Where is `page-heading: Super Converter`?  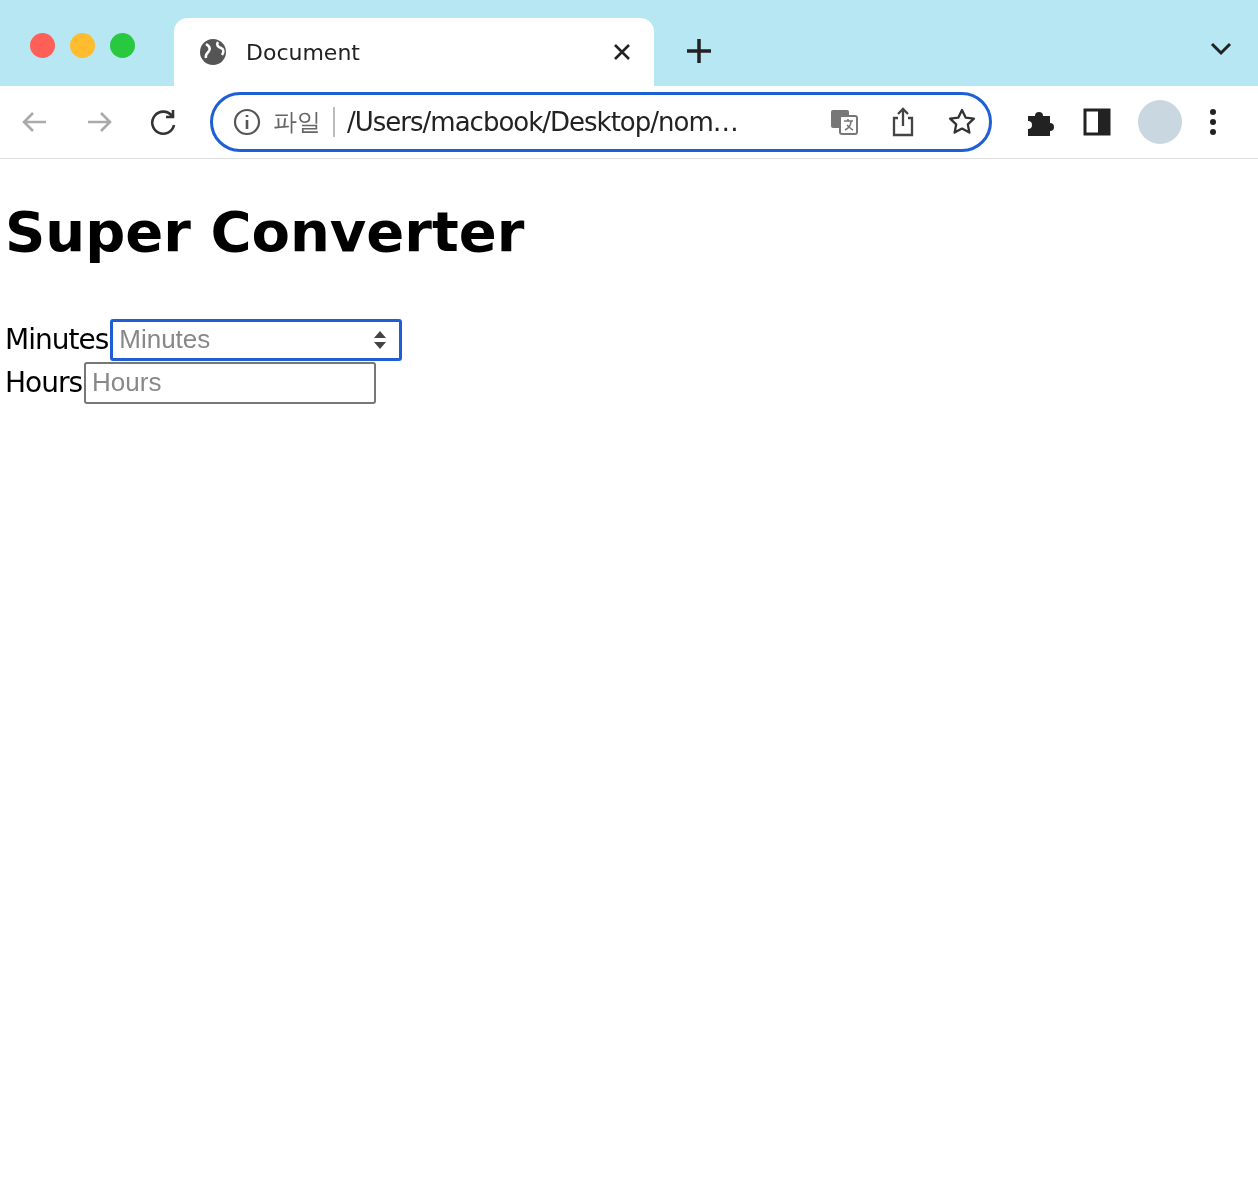
page-heading: Super Converter is located at coordinates (265, 231).